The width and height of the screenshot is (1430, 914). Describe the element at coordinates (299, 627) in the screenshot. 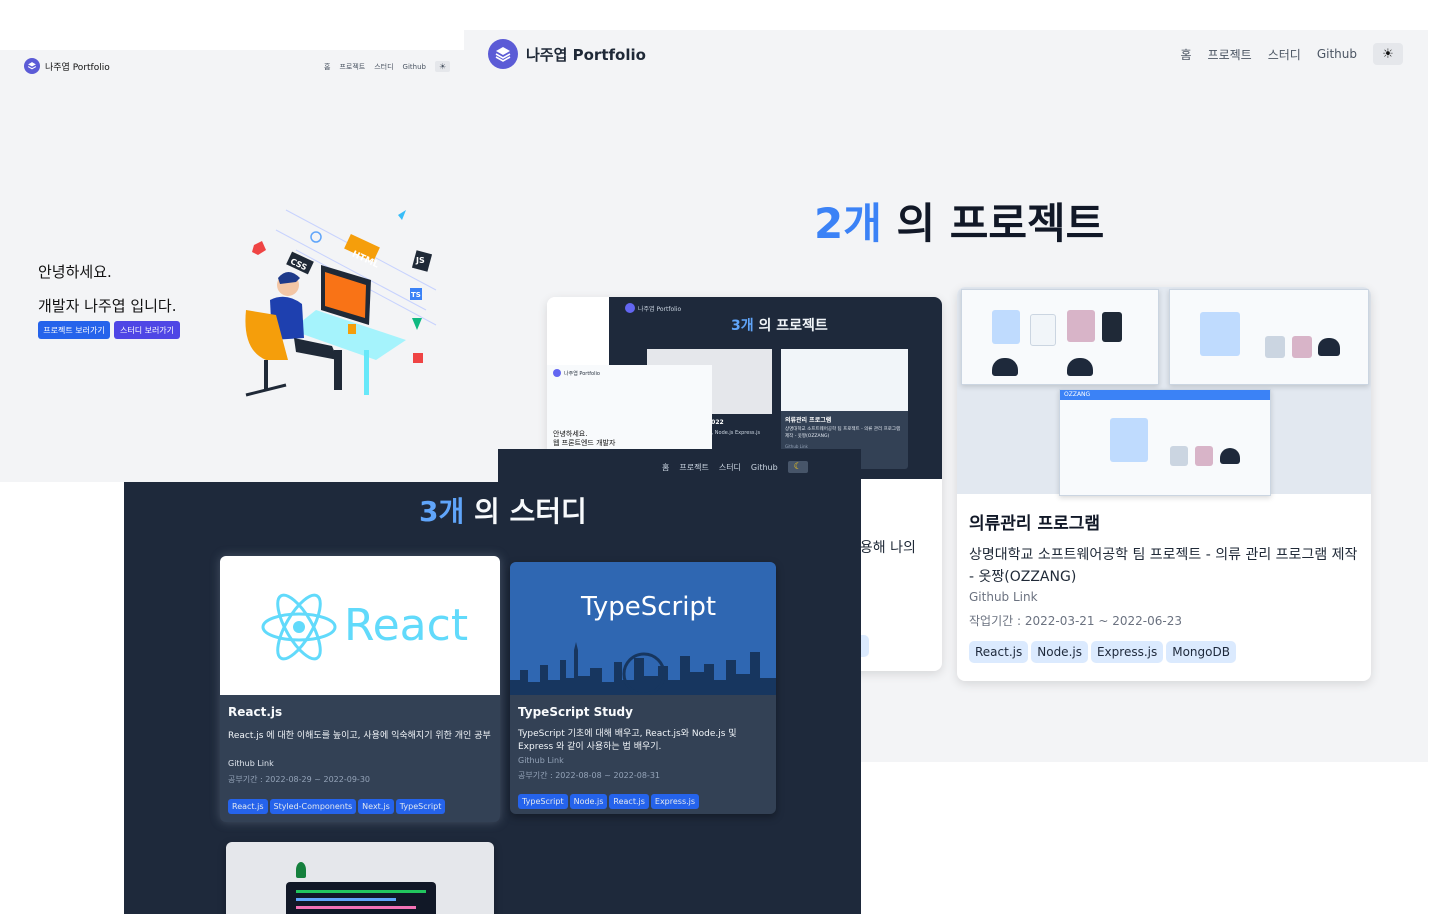

I see `react-logo-icon` at that location.